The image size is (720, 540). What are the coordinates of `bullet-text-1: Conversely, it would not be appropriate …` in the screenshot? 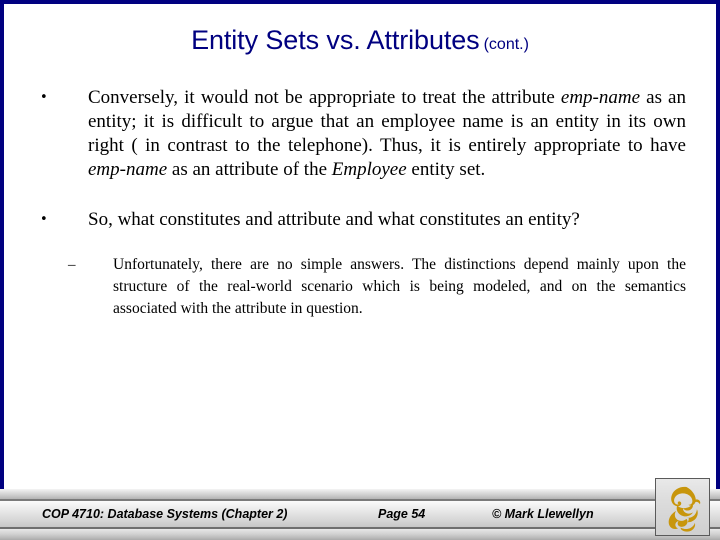 It's located at (387, 133).